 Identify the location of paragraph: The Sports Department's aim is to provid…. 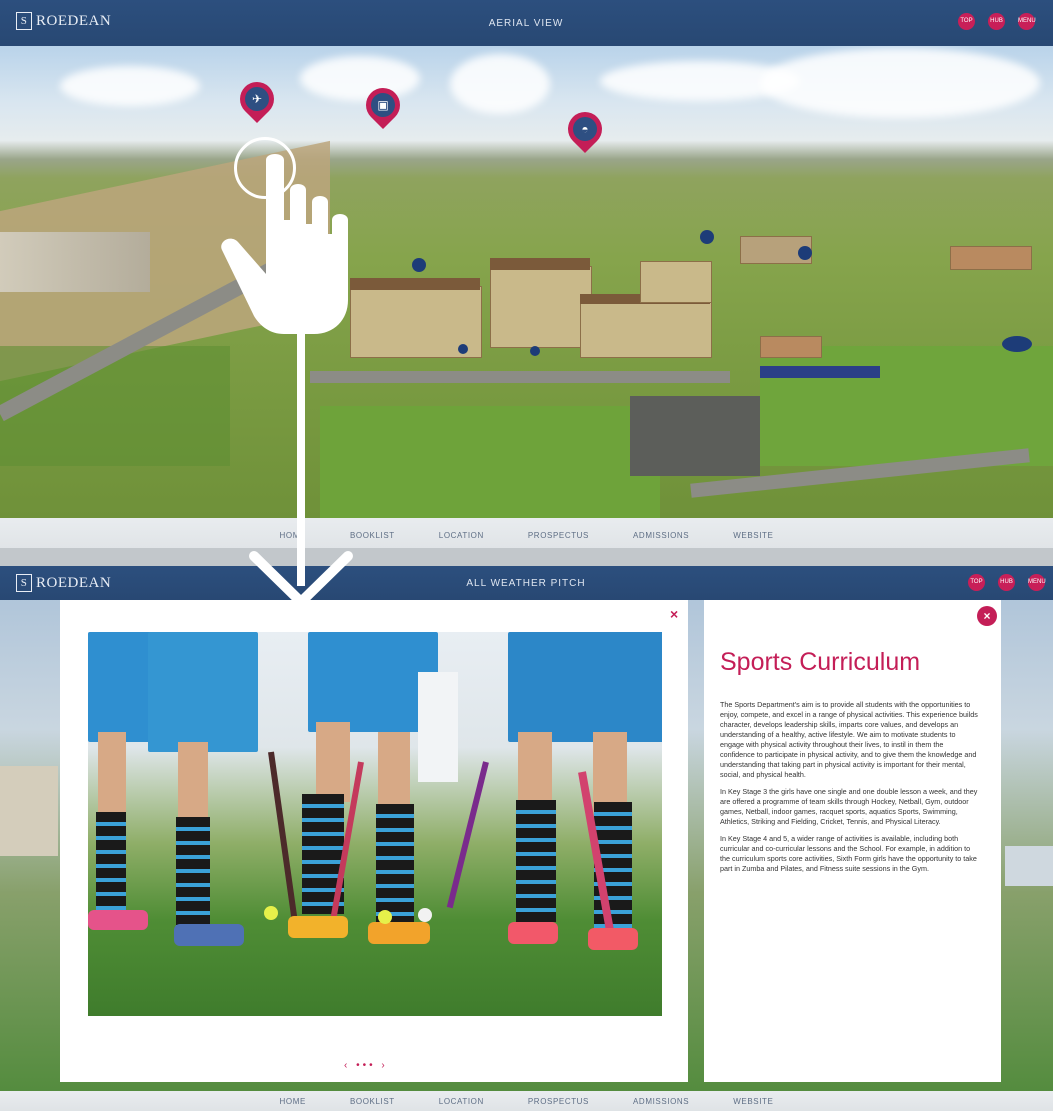
(849, 739).